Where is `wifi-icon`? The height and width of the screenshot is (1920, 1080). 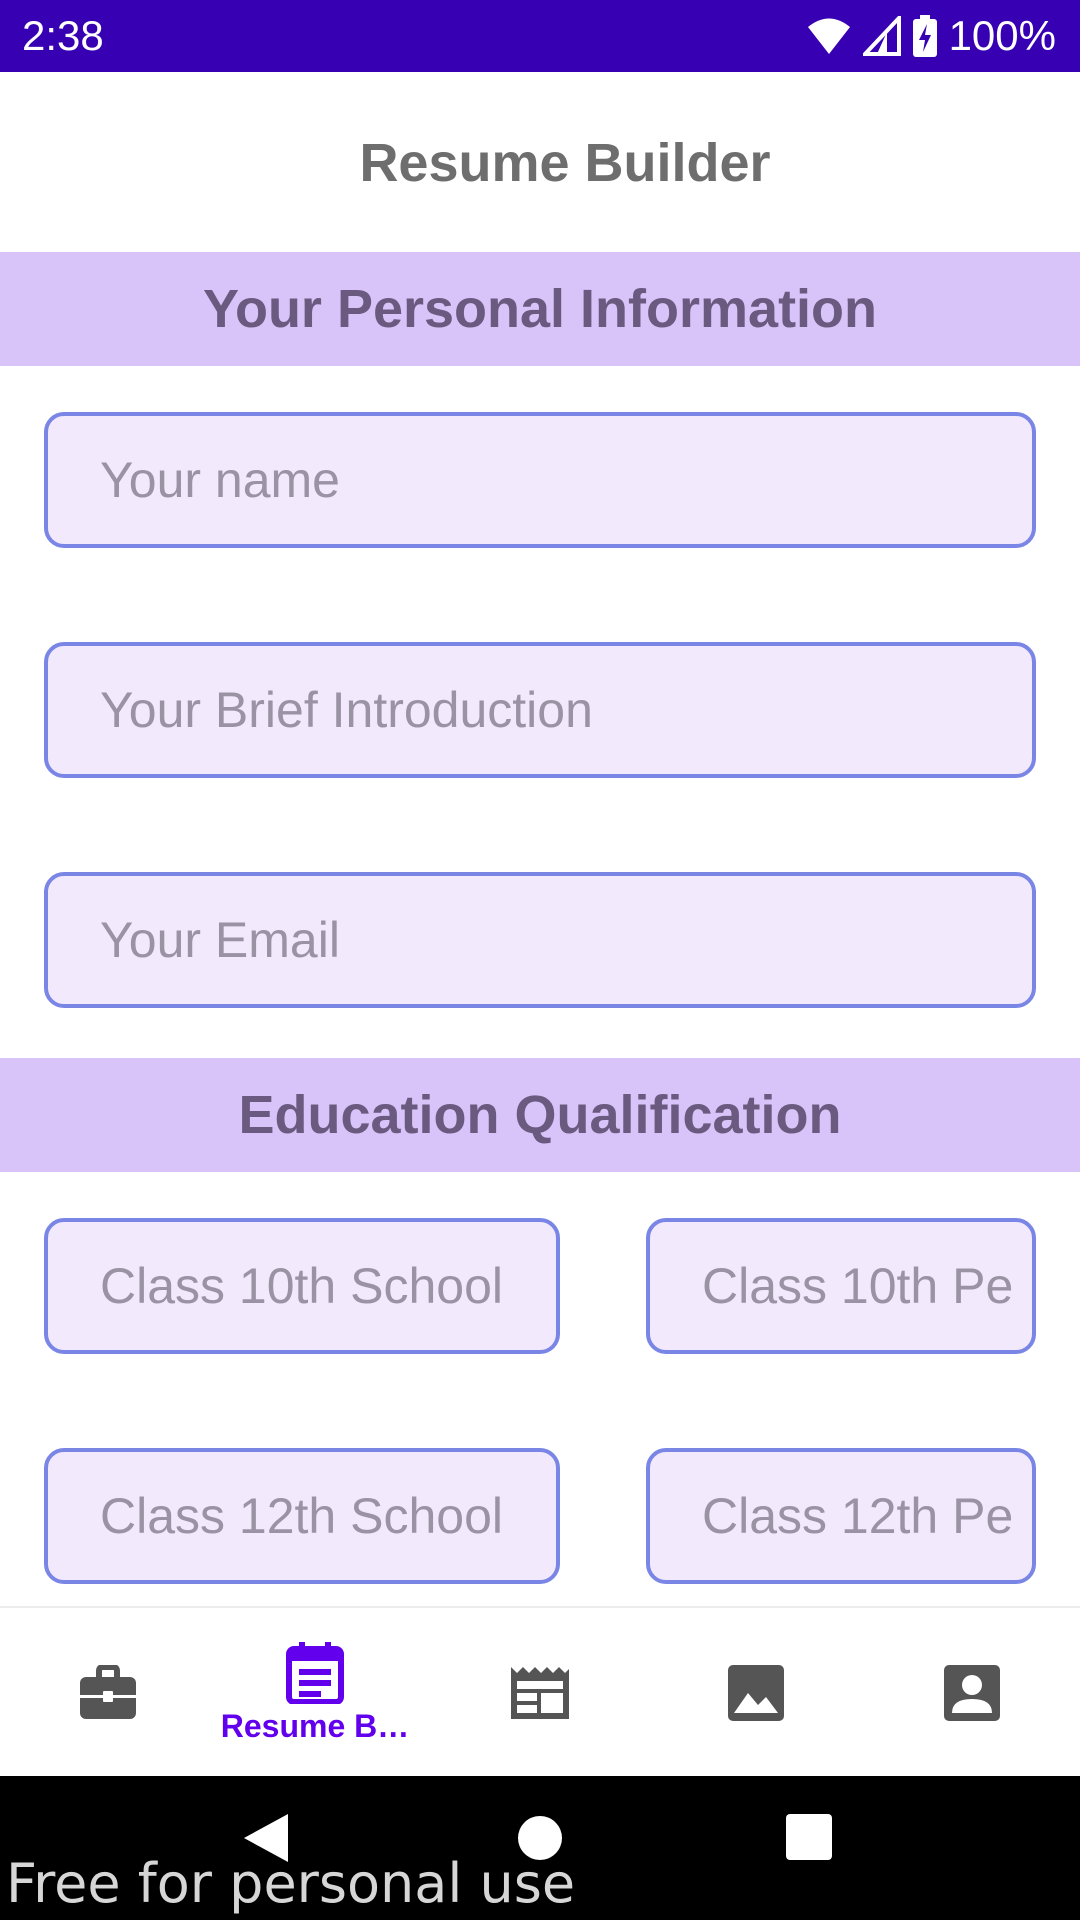
wifi-icon is located at coordinates (828, 36).